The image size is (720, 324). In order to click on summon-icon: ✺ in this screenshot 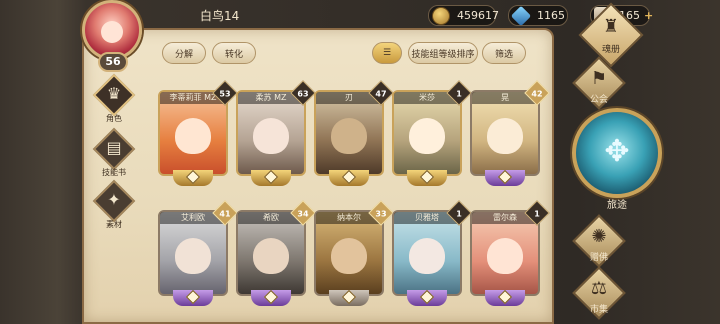, I will do `click(599, 236)`.